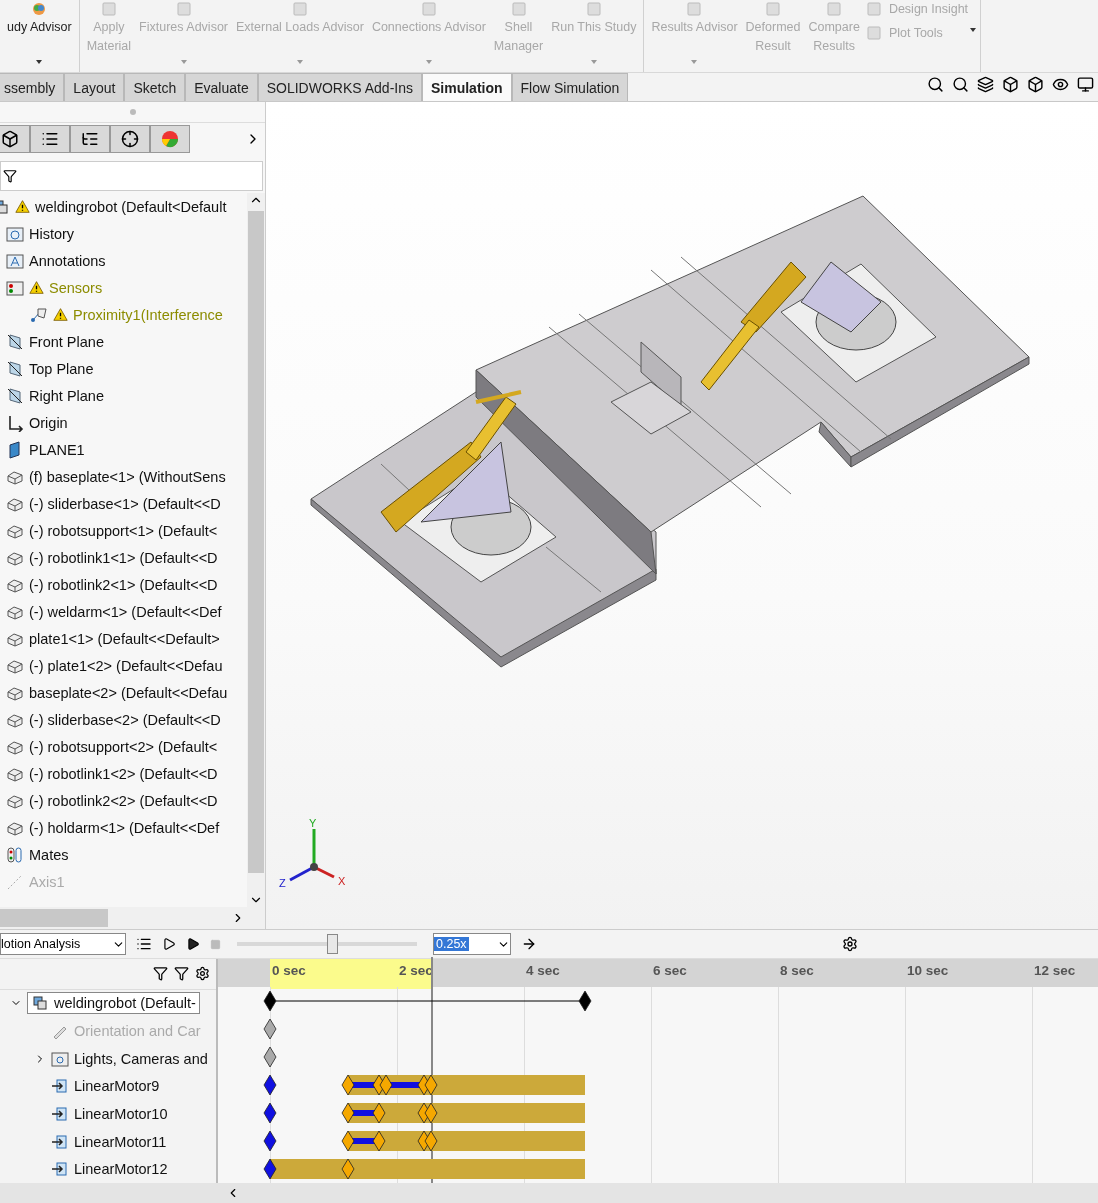 The image size is (1098, 1203). I want to click on time-label: 8 sec, so click(797, 970).